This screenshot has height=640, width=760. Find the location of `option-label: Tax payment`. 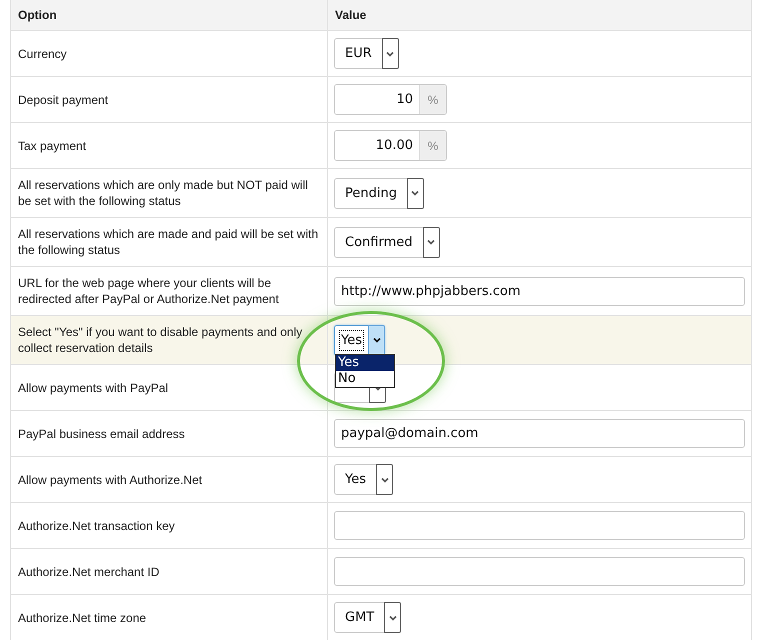

option-label: Tax payment is located at coordinates (169, 146).